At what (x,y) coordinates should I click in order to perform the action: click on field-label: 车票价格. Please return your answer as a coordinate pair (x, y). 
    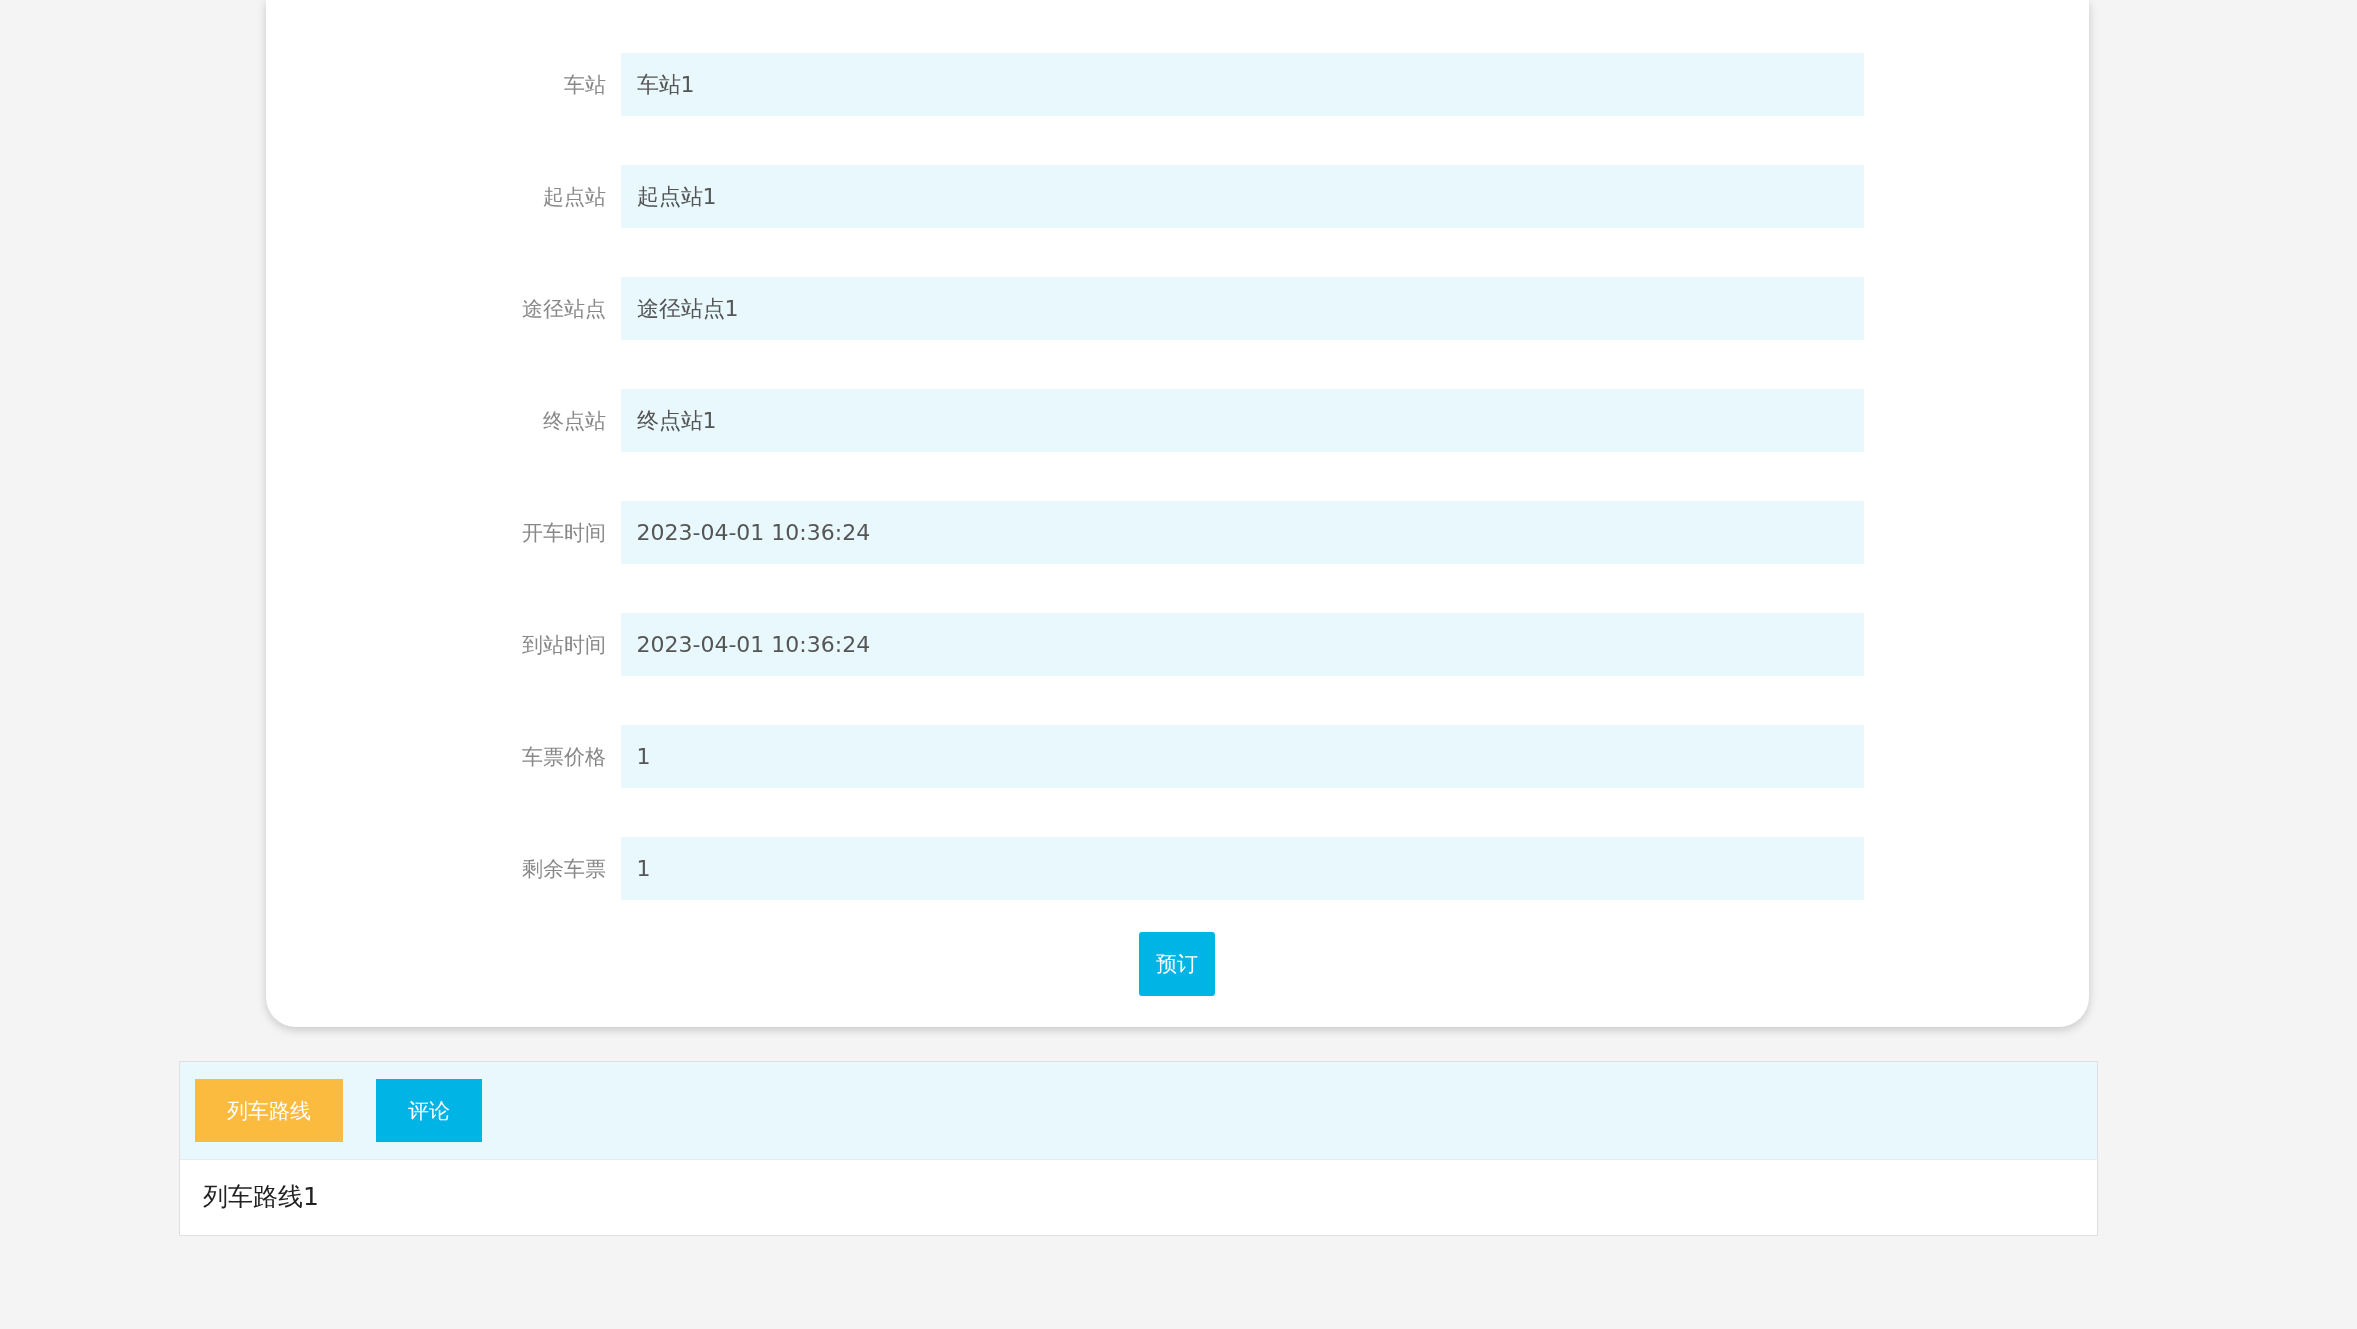
    Looking at the image, I should click on (563, 757).